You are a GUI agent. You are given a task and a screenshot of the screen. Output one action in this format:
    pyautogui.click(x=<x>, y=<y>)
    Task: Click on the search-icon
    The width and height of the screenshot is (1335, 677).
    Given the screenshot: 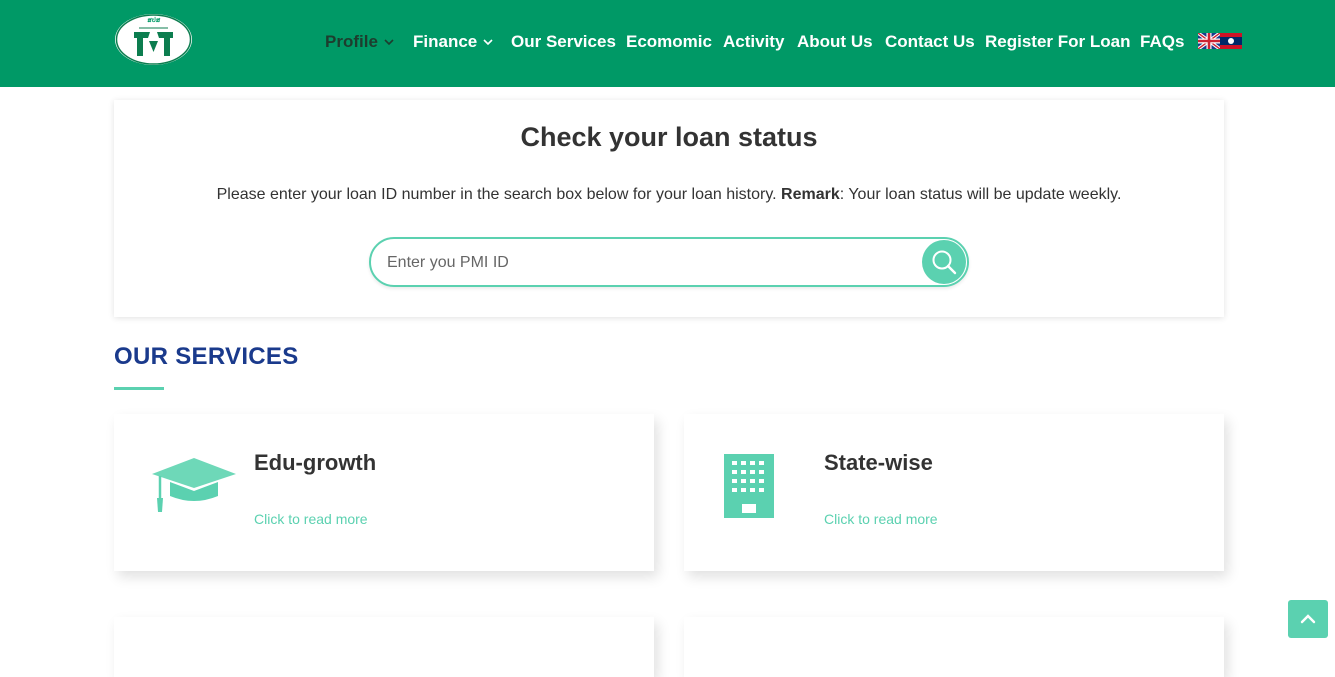 What is the action you would take?
    pyautogui.click(x=944, y=262)
    